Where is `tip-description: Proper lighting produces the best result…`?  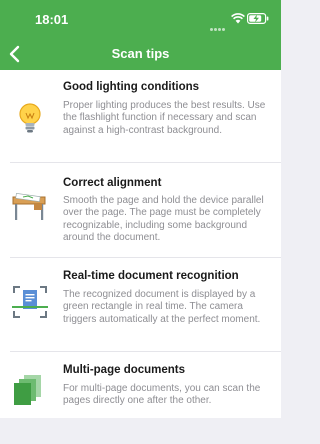 tip-description: Proper lighting produces the best result… is located at coordinates (164, 118).